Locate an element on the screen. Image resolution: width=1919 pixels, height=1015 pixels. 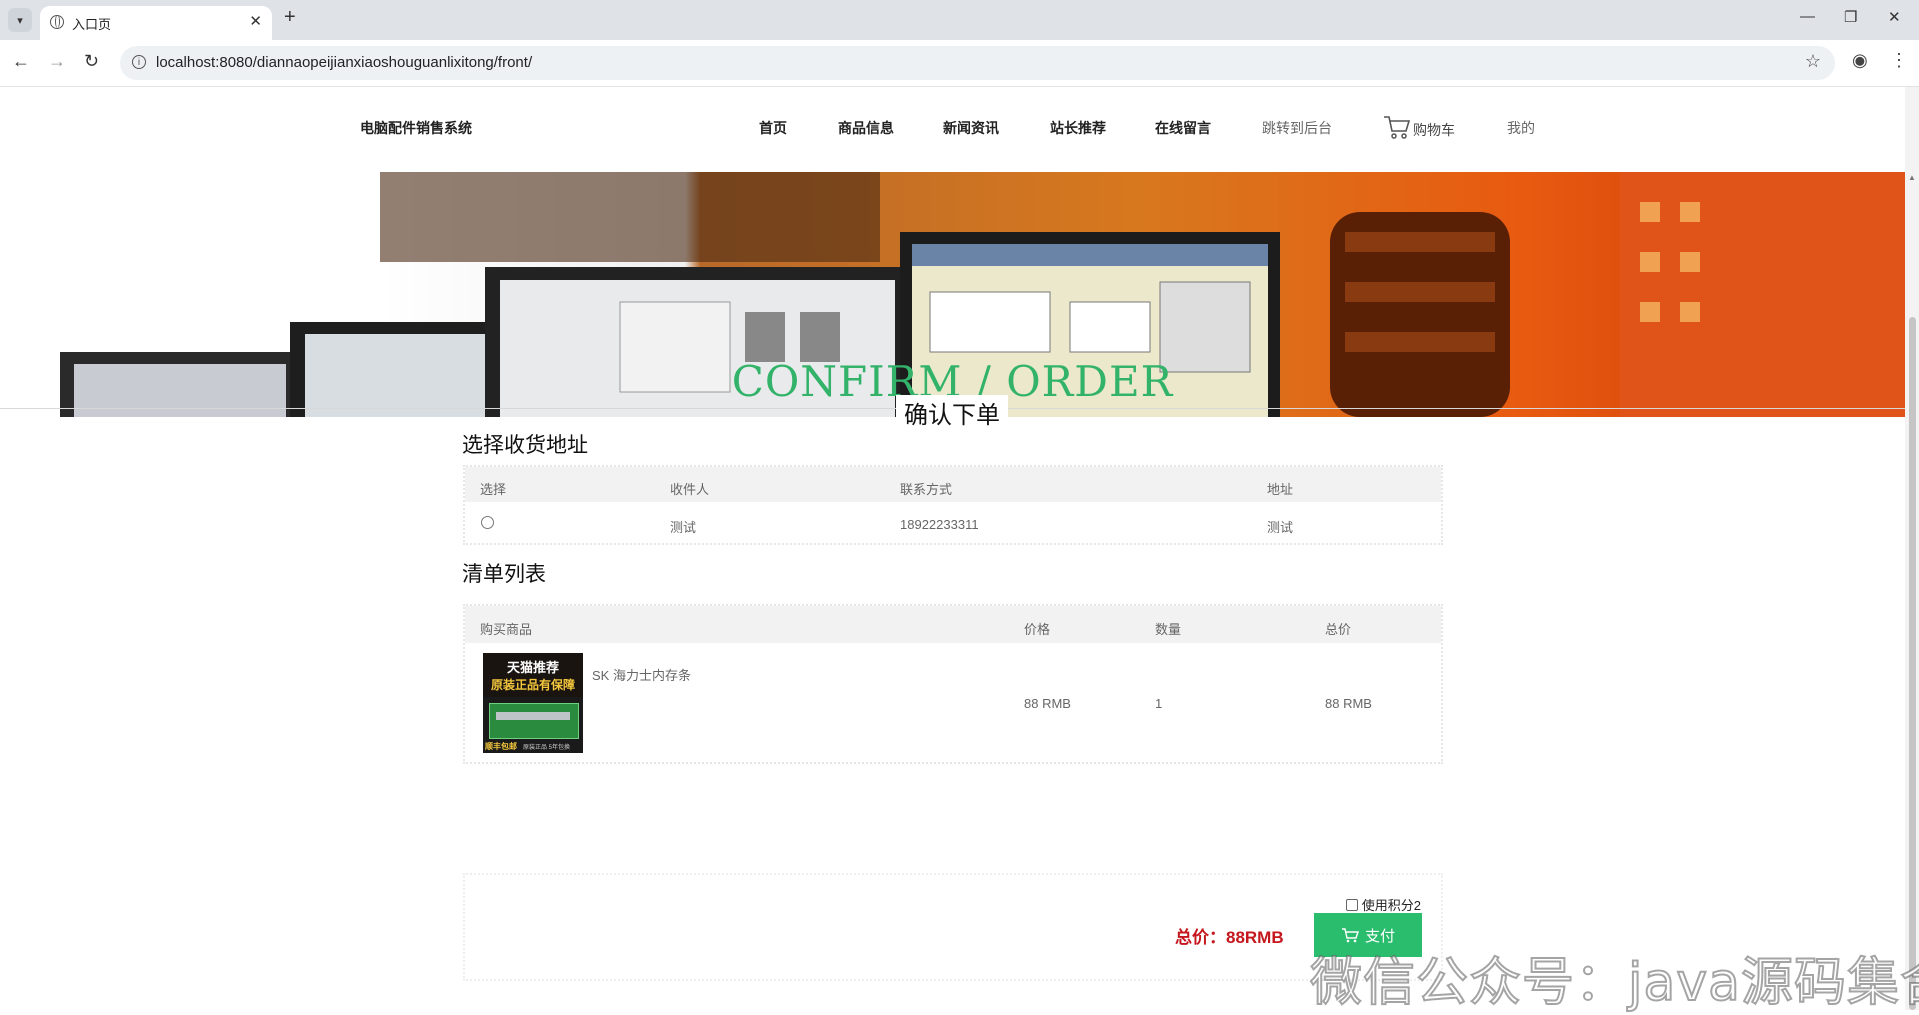
page-heading-cn: 确认下单 is located at coordinates (952, 412).